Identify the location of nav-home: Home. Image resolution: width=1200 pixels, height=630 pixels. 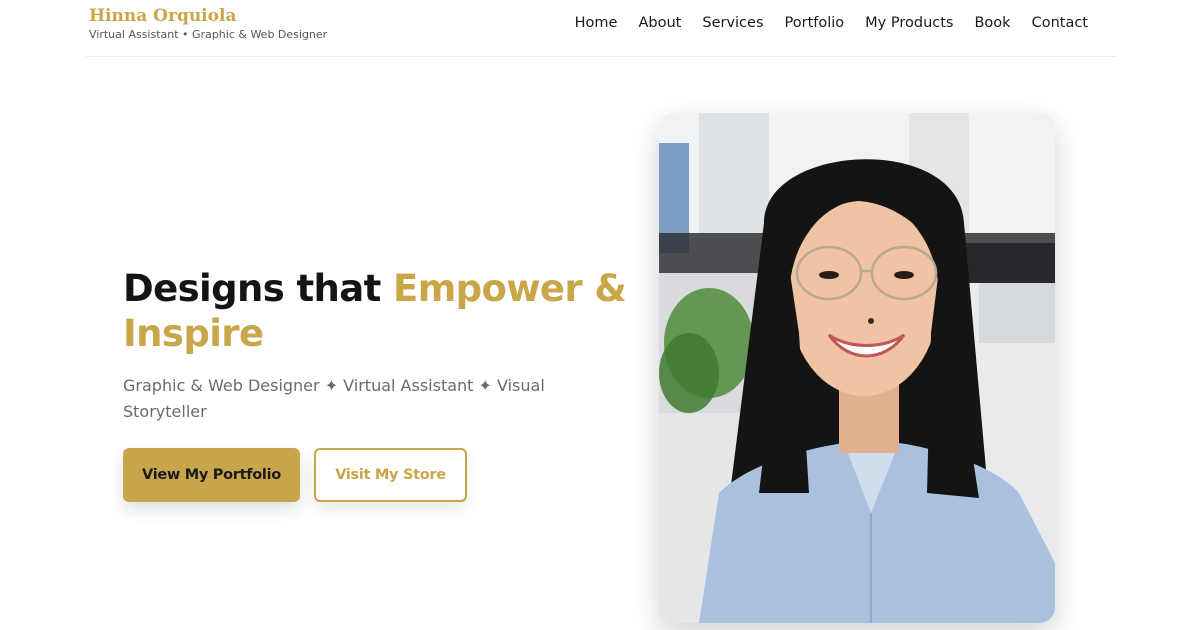
(596, 23).